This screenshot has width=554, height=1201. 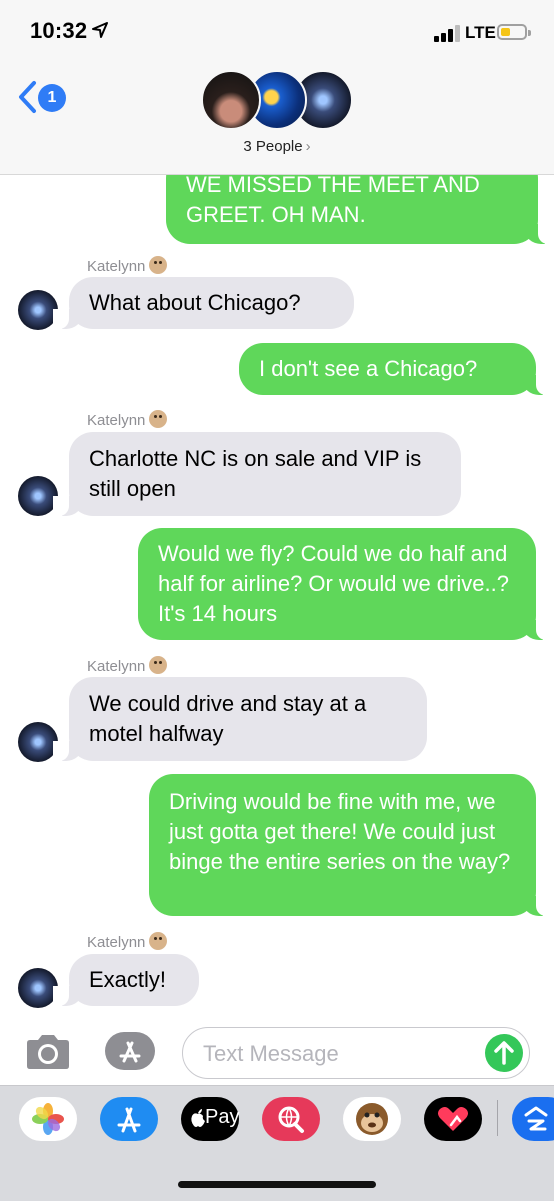 I want to click on message-text: WE MISSED THE MEET AND GREET. OH MAN., so click(x=333, y=199).